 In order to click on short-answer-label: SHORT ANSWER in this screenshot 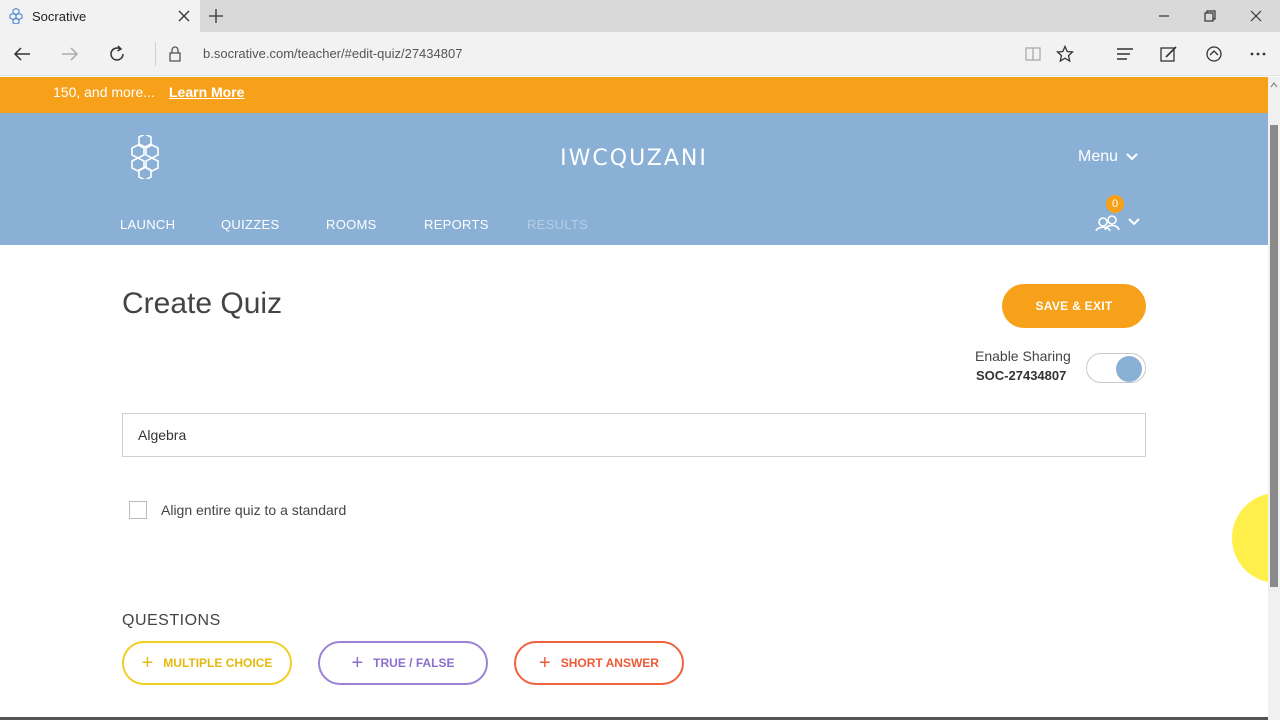, I will do `click(609, 663)`.